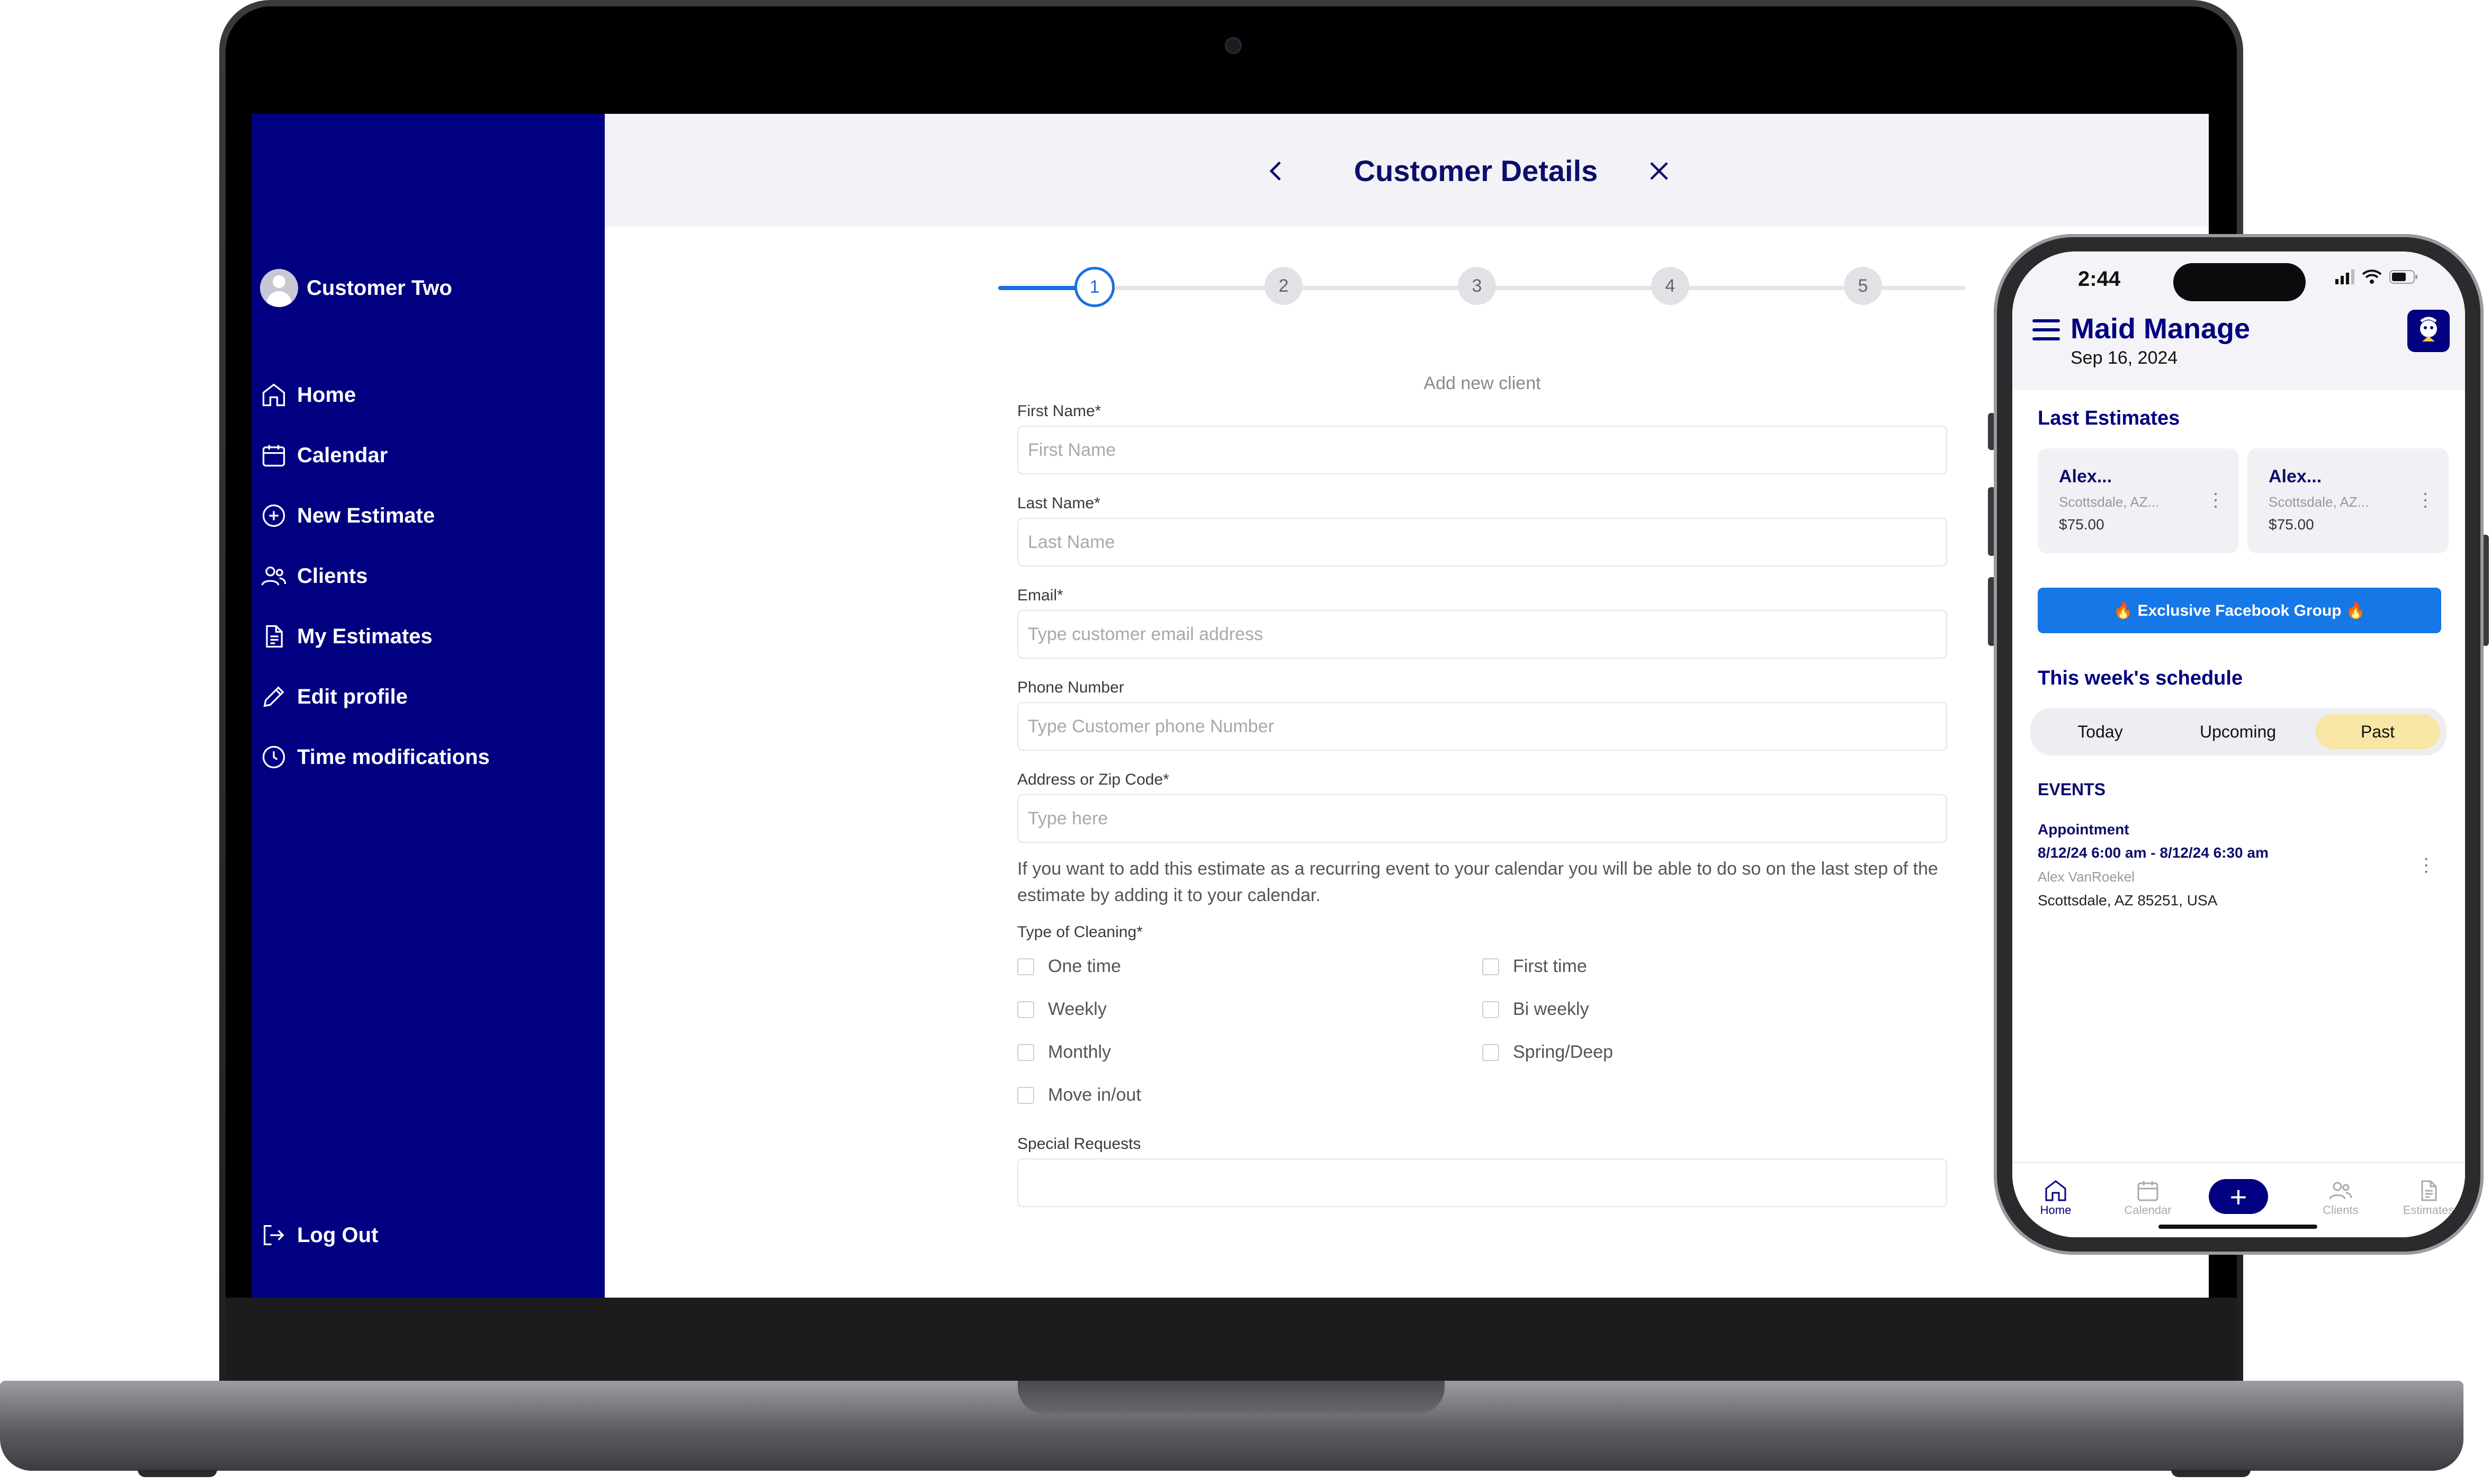 The height and width of the screenshot is (1484, 2491). I want to click on form-caption: Add new client, so click(1482, 383).